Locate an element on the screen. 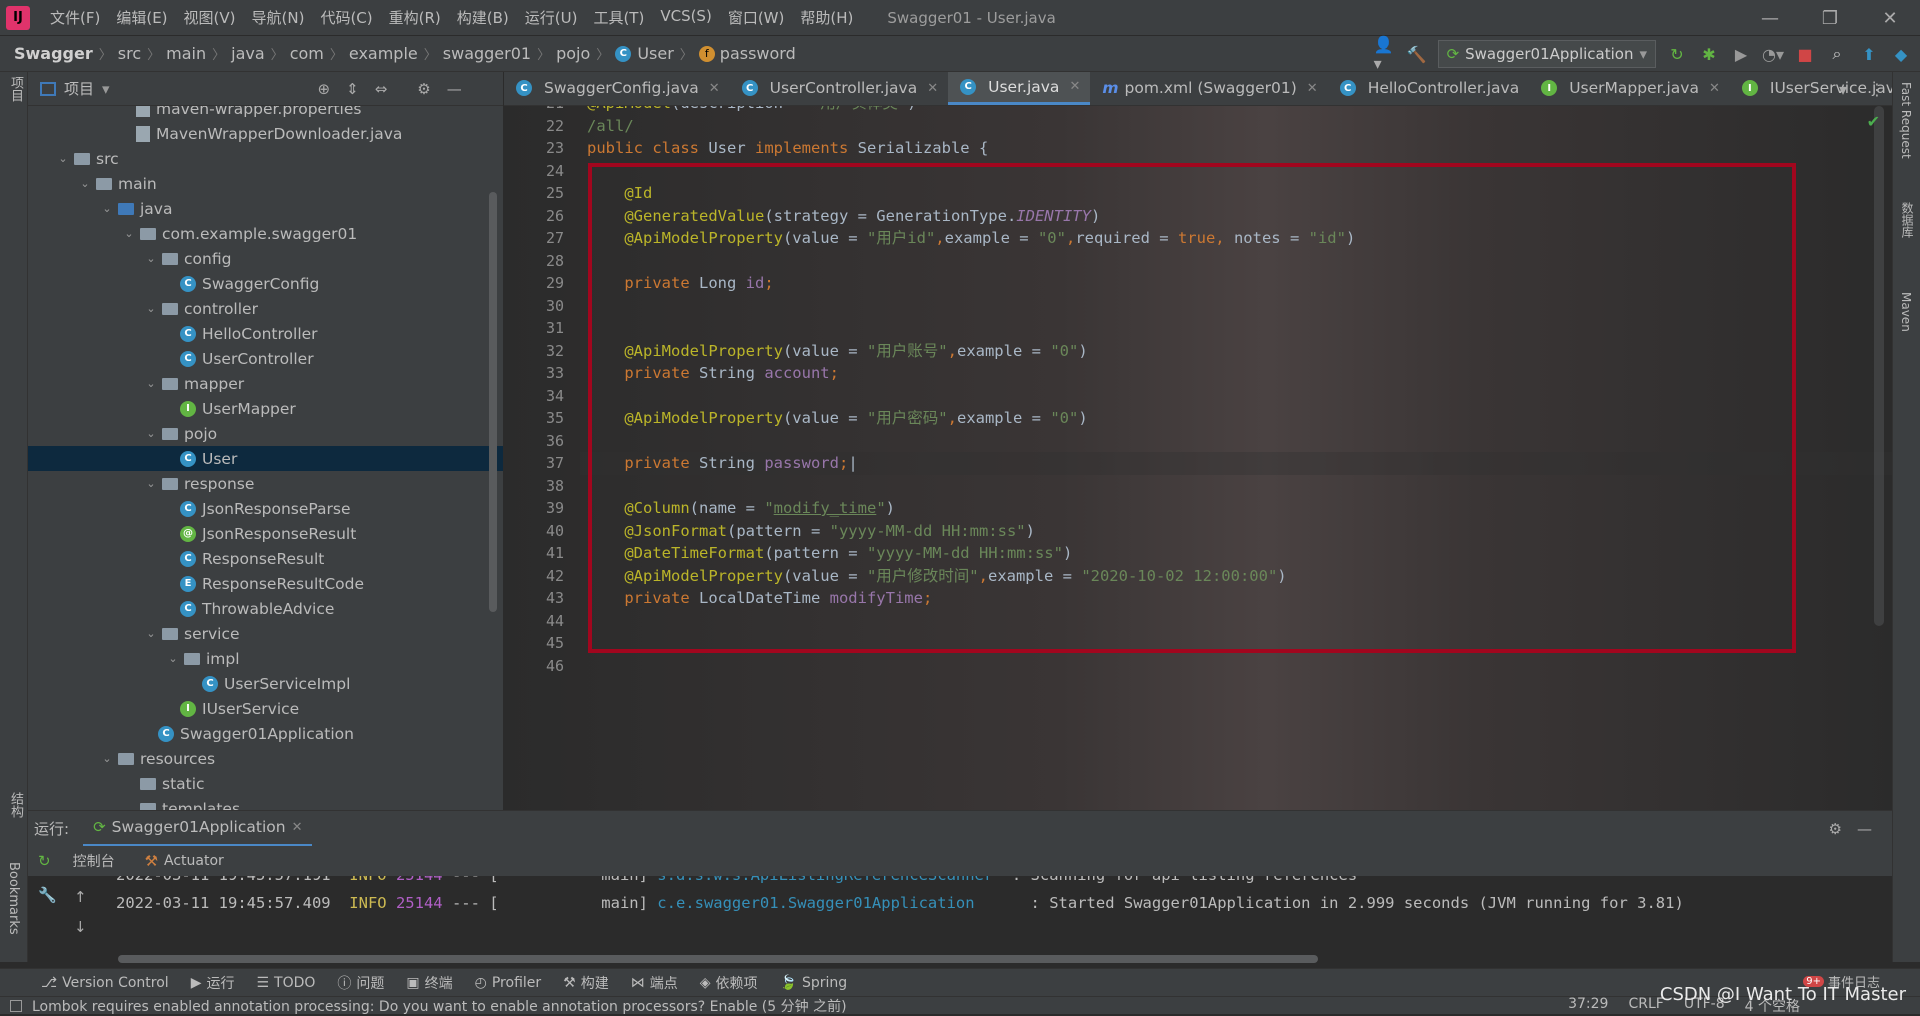  editor-scrollbar is located at coordinates (1879, 366).